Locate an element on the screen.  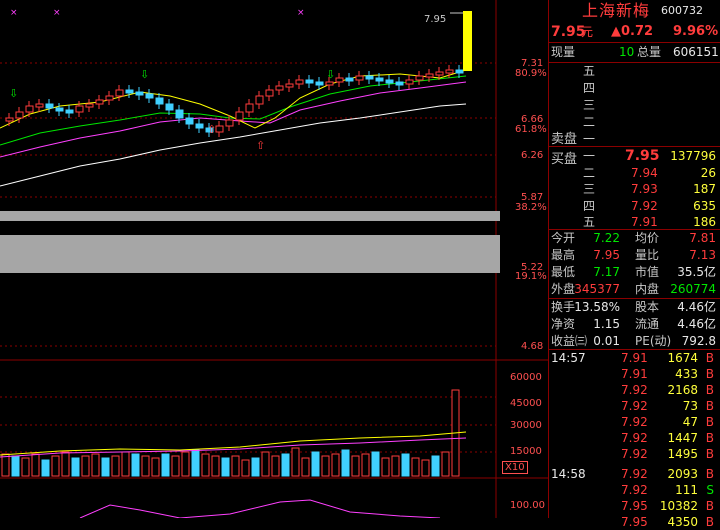
buy-level-price: 7.95 is located at coordinates (642, 156).